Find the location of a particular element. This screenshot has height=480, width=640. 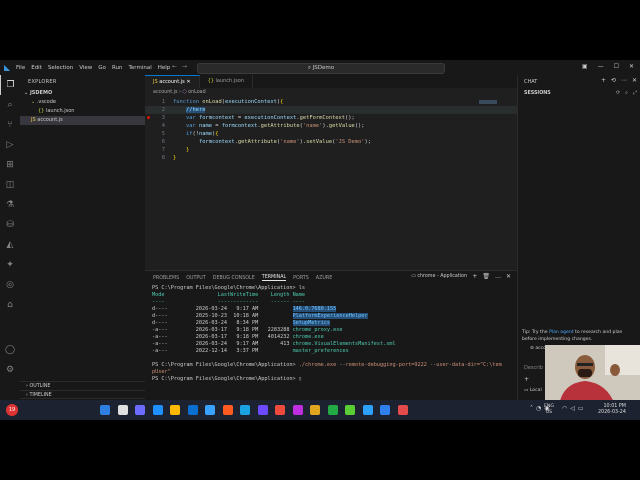

terminal-text: 2026-03-24 9:17 AM is located at coordinates (230, 309).